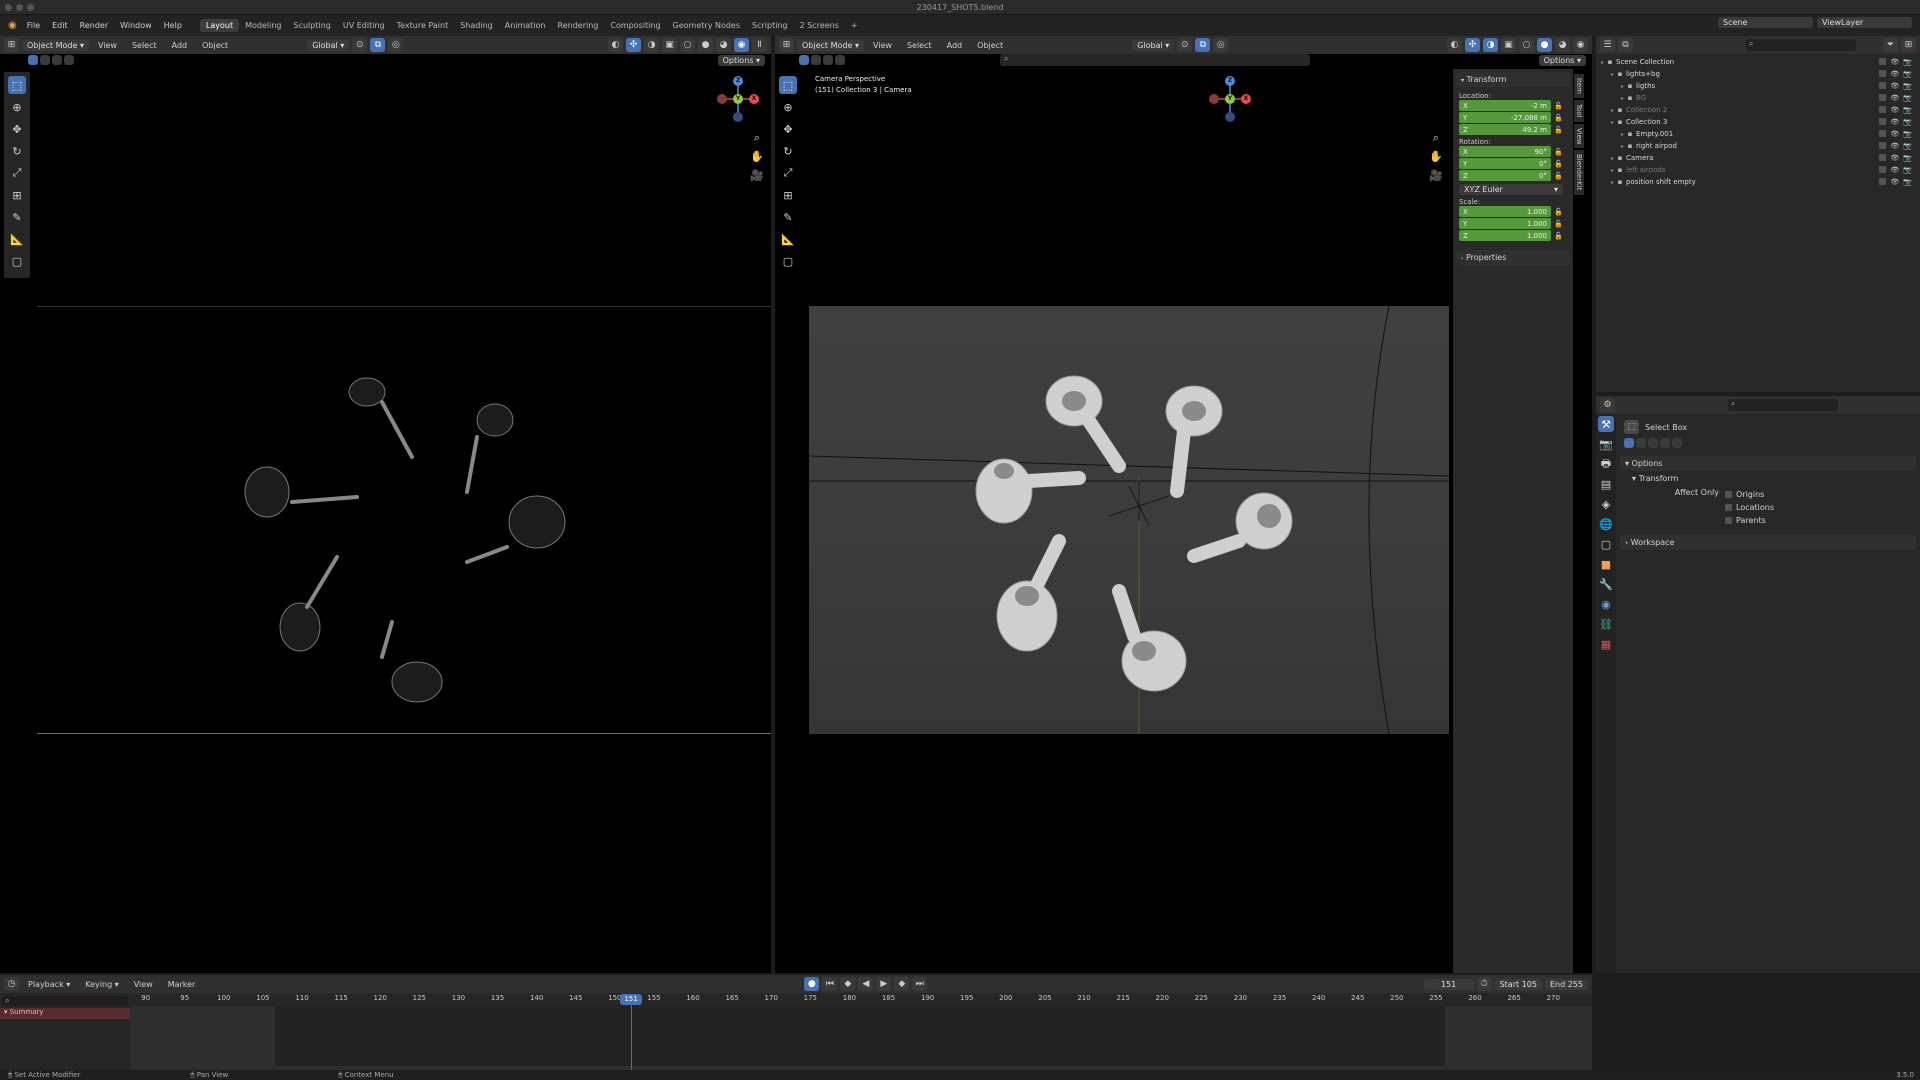  Describe the element at coordinates (1230, 99) in the screenshot. I see `gizmo-y: Y` at that location.